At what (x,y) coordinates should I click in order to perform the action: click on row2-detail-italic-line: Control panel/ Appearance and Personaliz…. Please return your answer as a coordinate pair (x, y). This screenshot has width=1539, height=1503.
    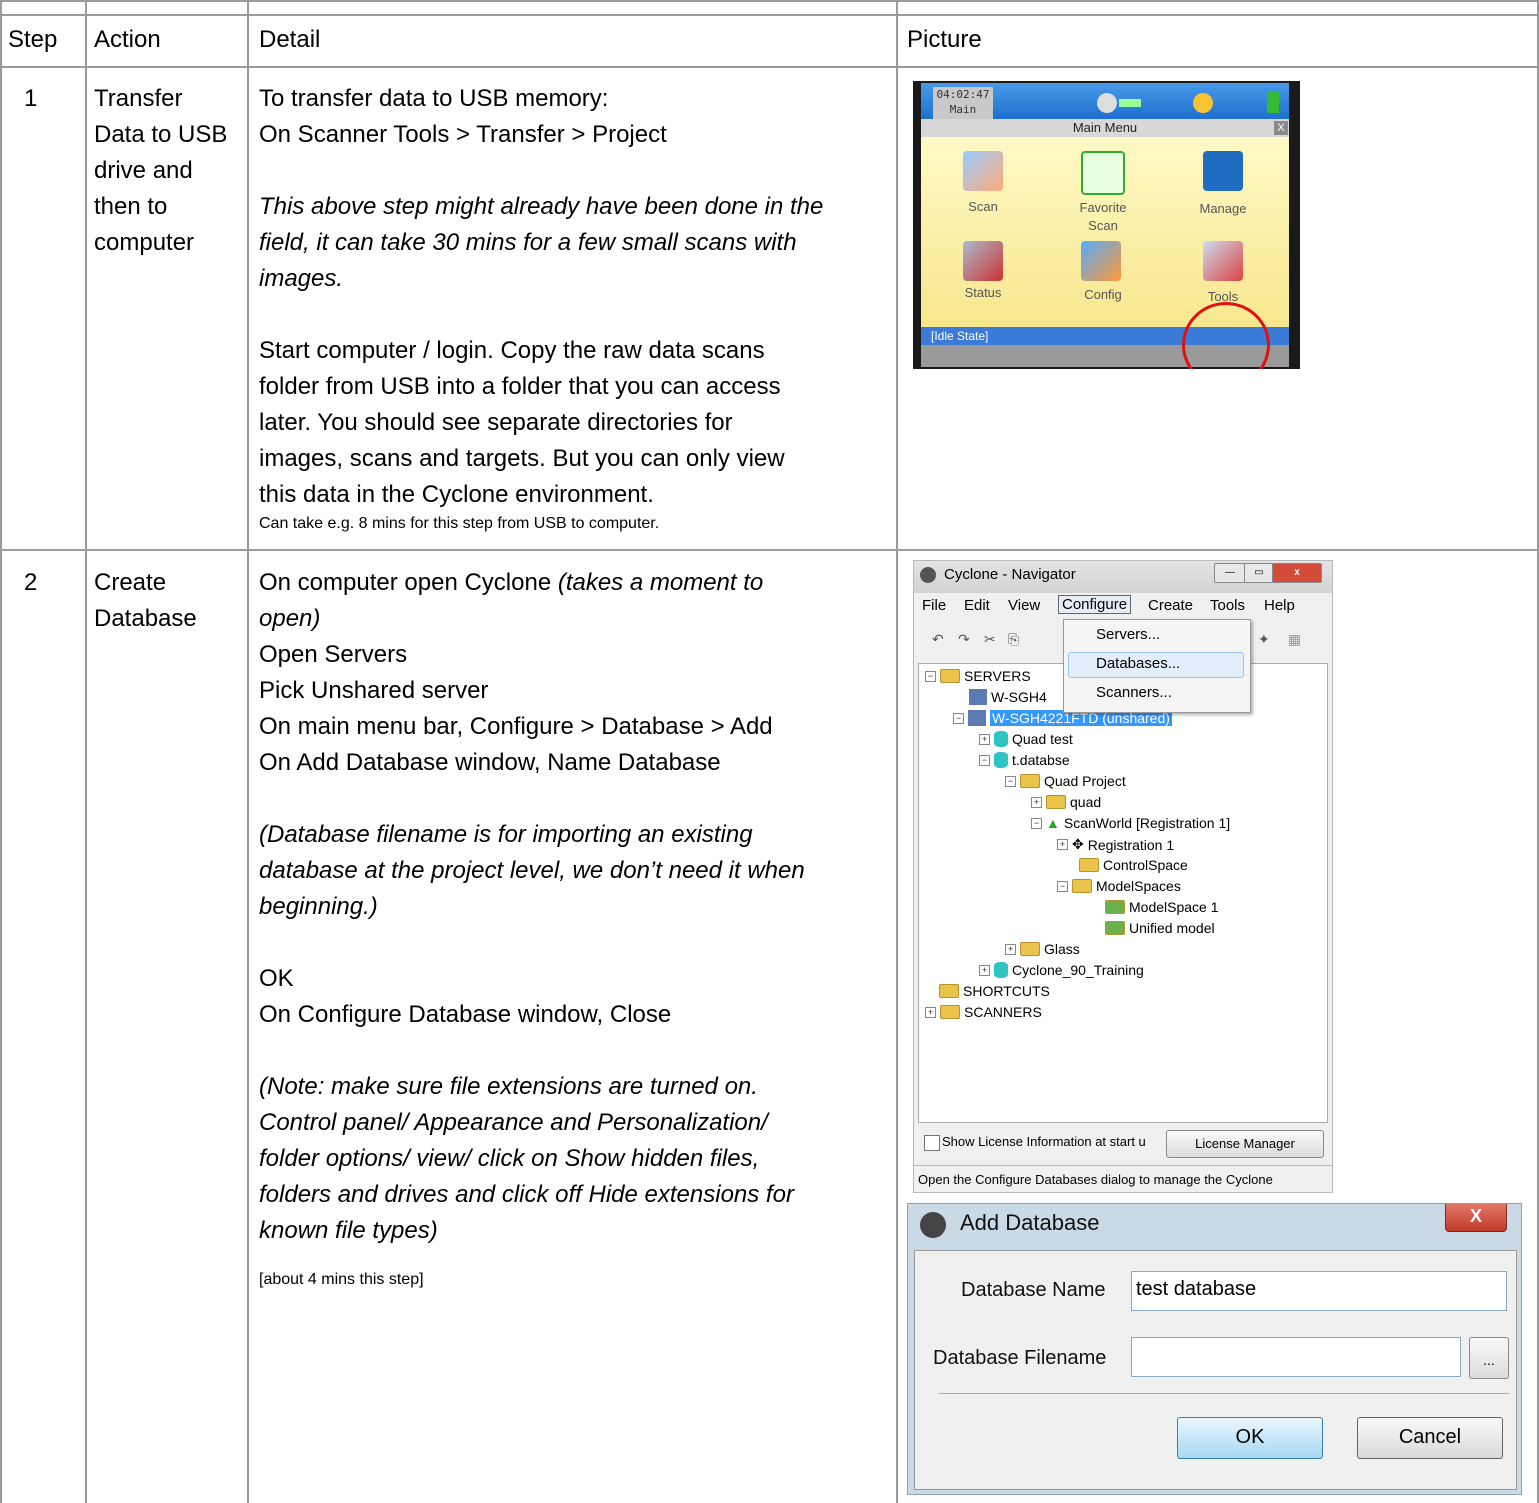
    Looking at the image, I should click on (513, 1122).